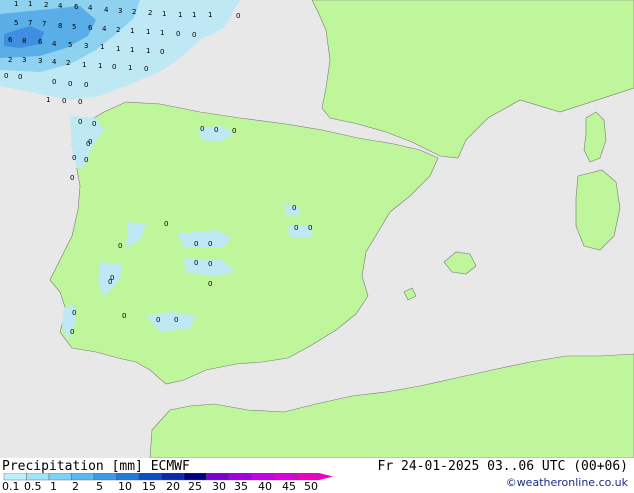 Image resolution: width=634 pixels, height=493 pixels. What do you see at coordinates (265, 486) in the screenshot?
I see `scale-label: 40` at bounding box center [265, 486].